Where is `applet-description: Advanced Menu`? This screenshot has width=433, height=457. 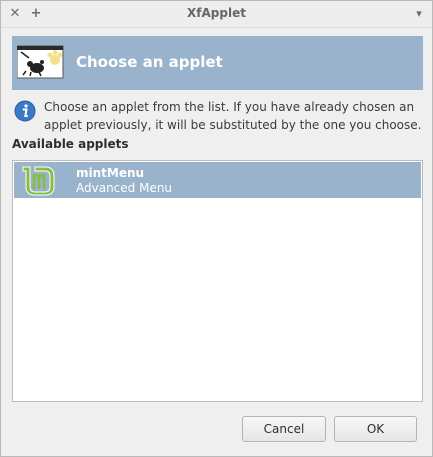
applet-description: Advanced Menu is located at coordinates (124, 188).